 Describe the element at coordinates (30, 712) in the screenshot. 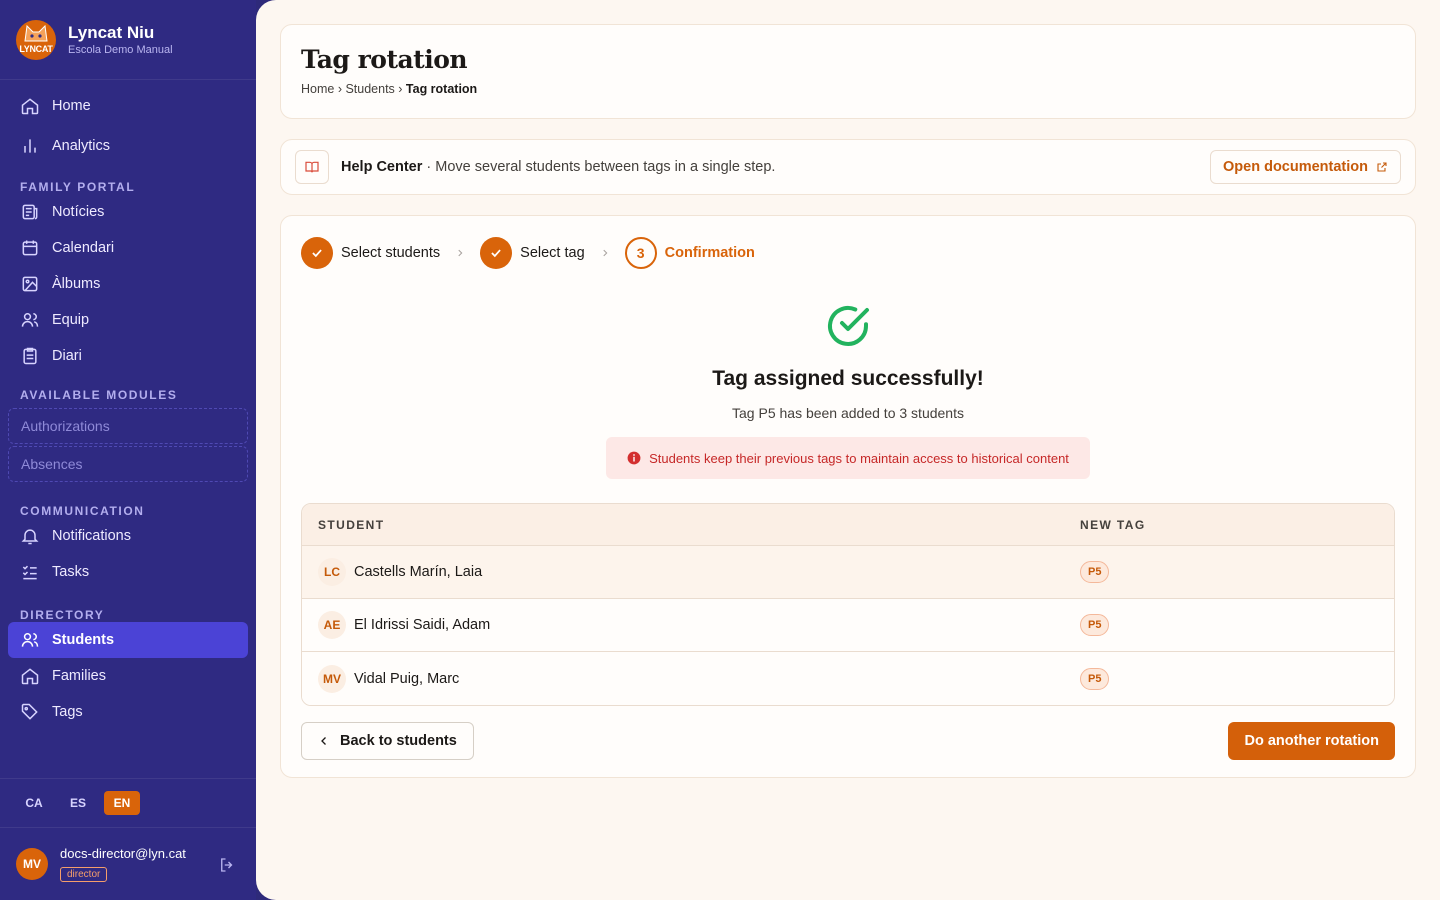

I see `tag-icon` at that location.